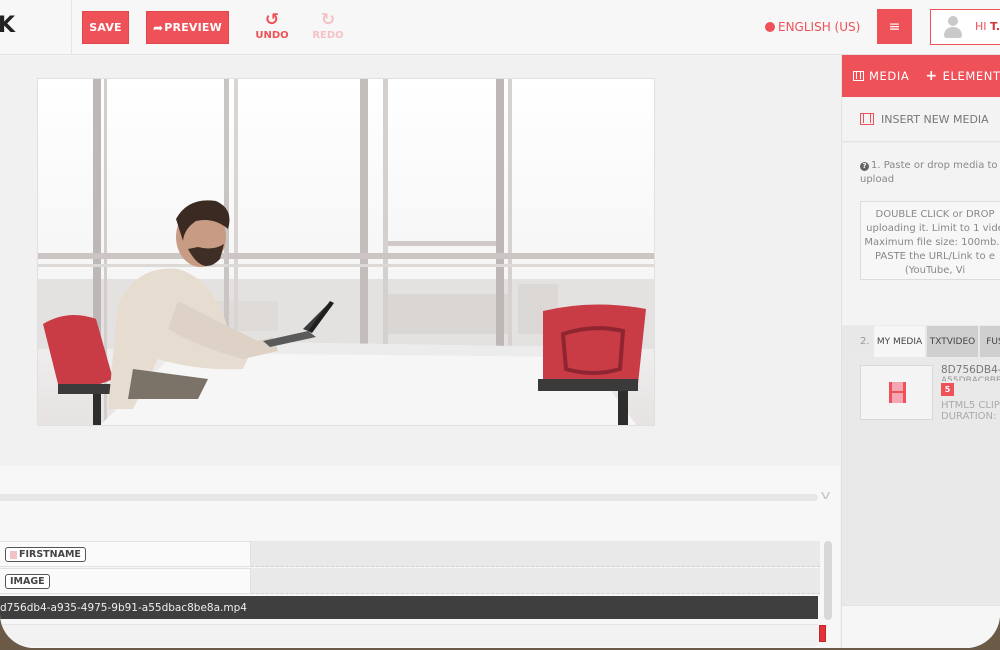 This screenshot has height=650, width=1000. I want to click on tab-fus-label: FUS, so click(993, 341).